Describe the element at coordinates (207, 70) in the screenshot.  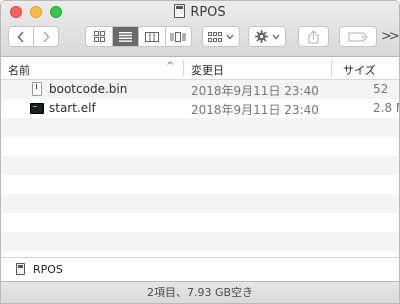
I see `column-modified-header: 変更日` at that location.